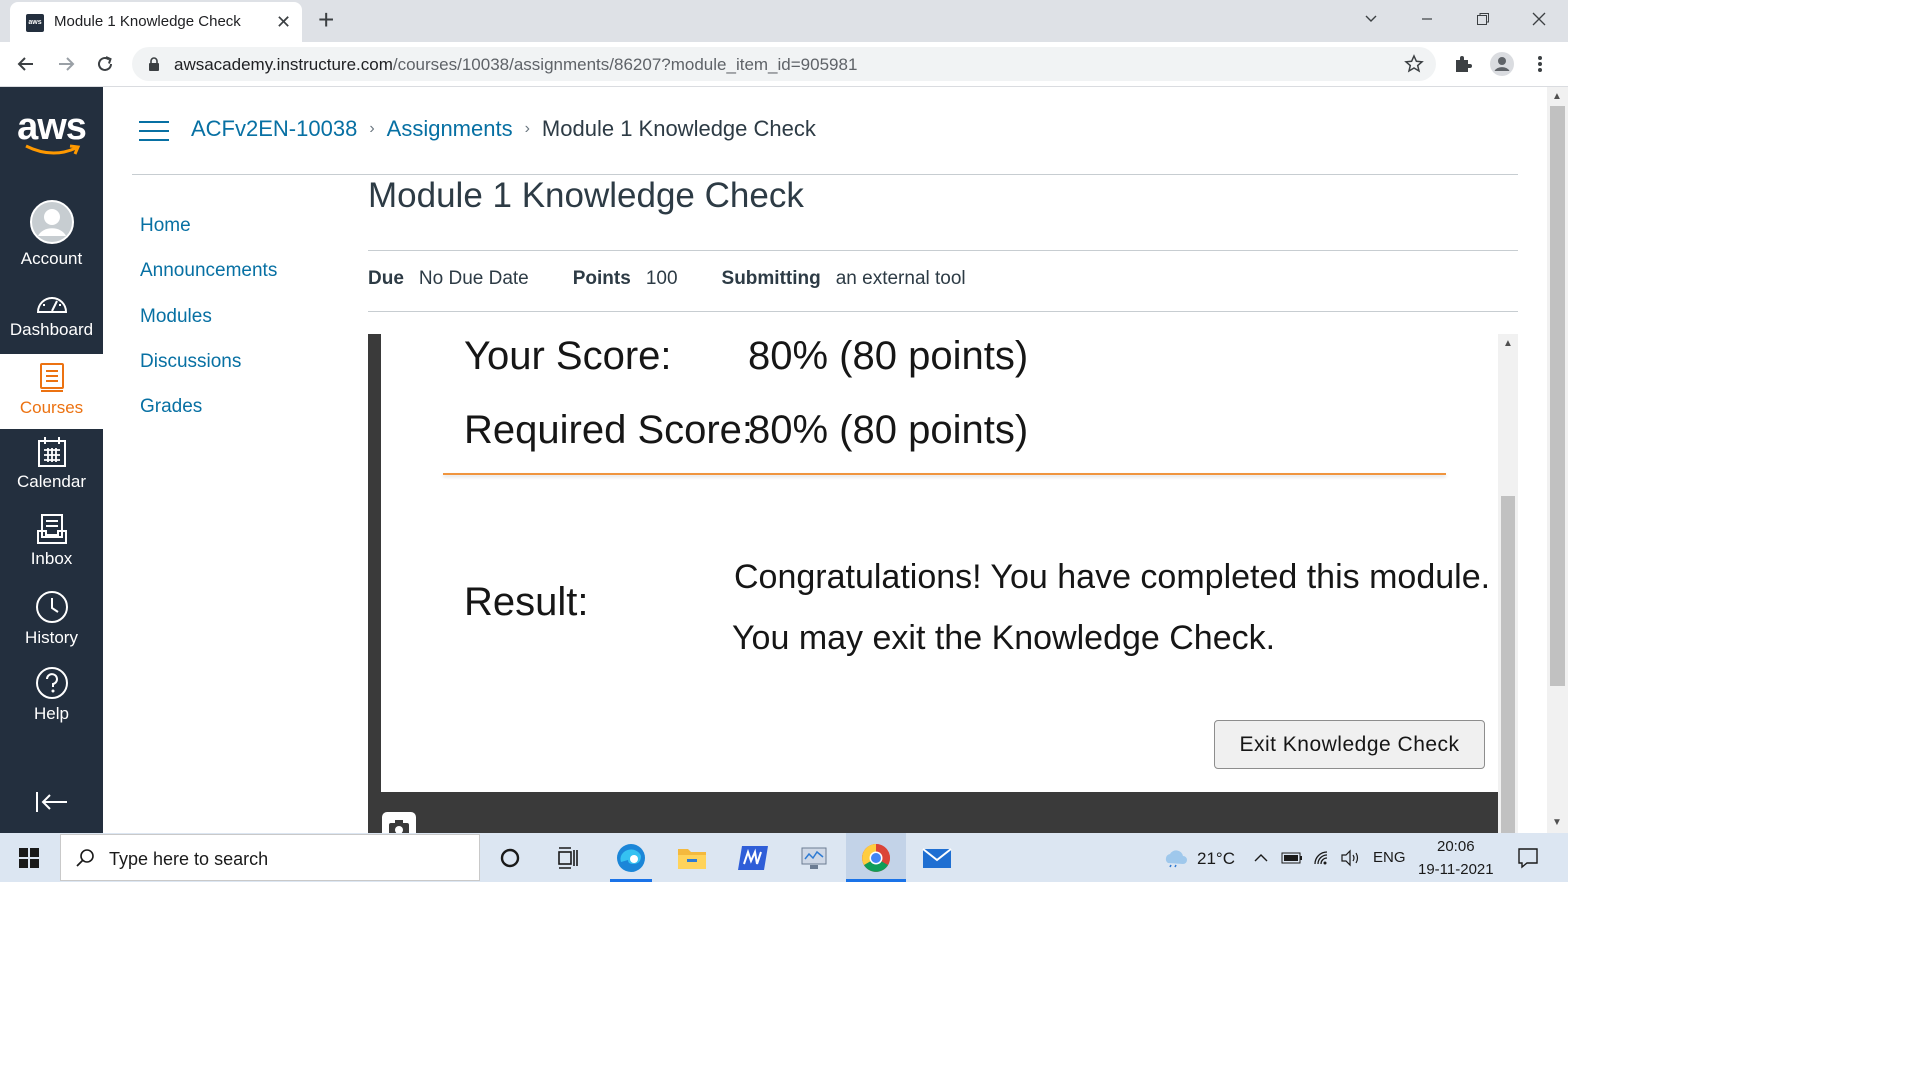 This screenshot has height=1080, width=1920. I want to click on lock-icon, so click(154, 64).